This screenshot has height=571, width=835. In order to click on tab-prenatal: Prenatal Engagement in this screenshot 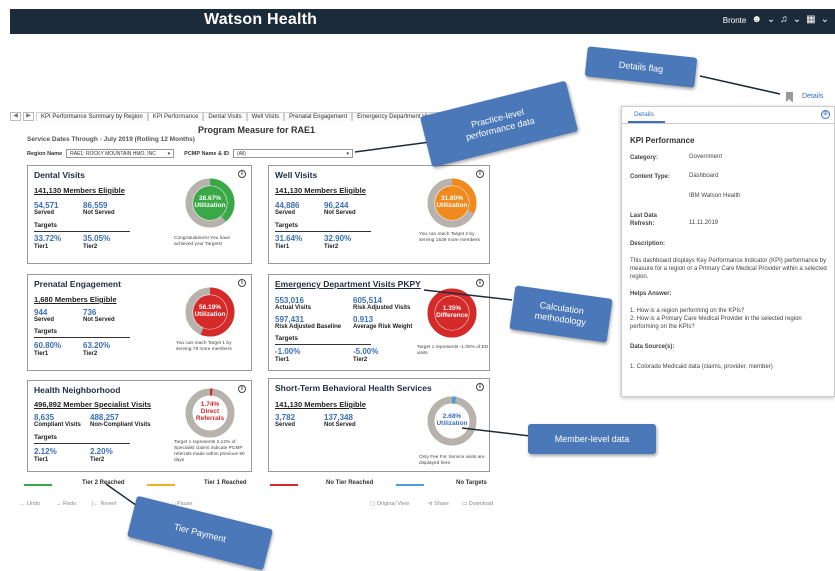, I will do `click(318, 116)`.